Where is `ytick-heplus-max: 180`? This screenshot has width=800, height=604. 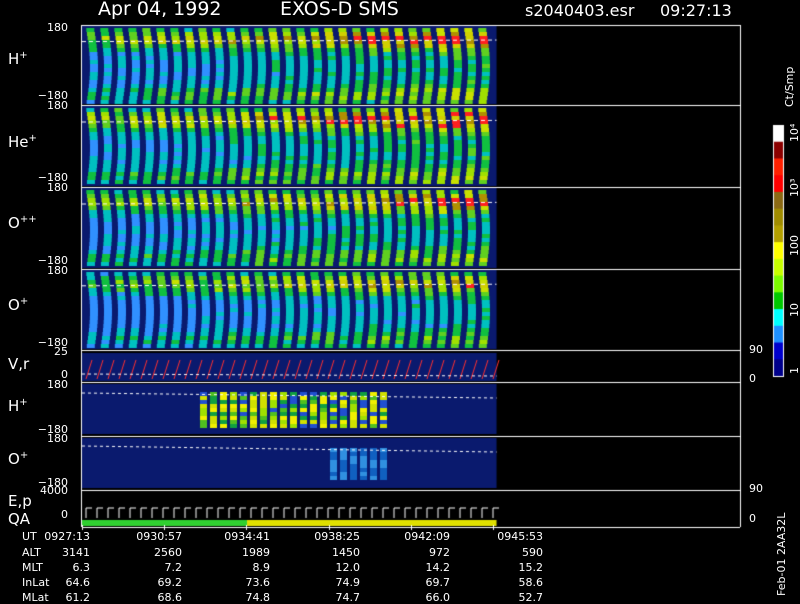
ytick-heplus-max: 180 is located at coordinates (48, 105).